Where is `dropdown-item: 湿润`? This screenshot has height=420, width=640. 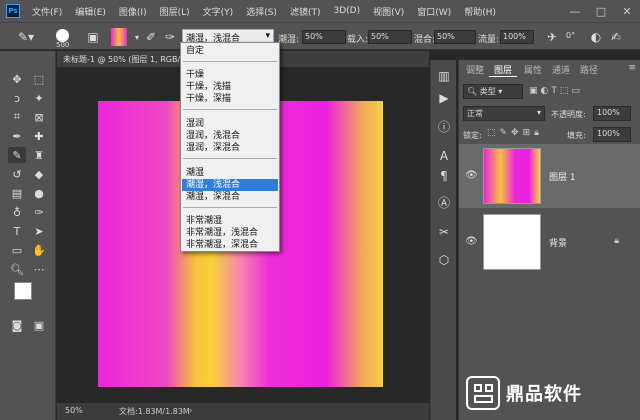
dropdown-item: 湿润 is located at coordinates (230, 124).